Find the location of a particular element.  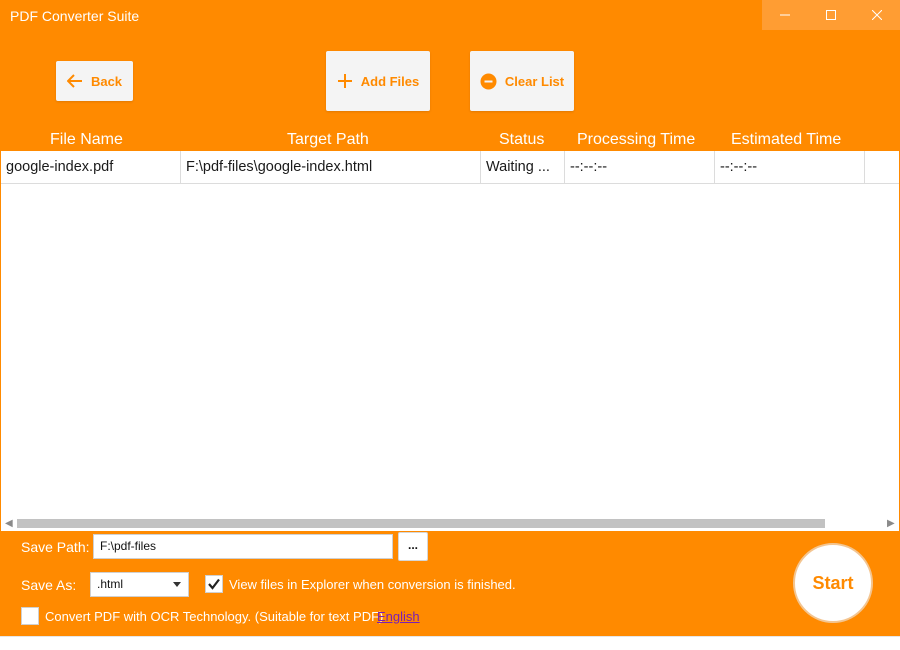

save-path-label: Save Path: is located at coordinates (55, 547).